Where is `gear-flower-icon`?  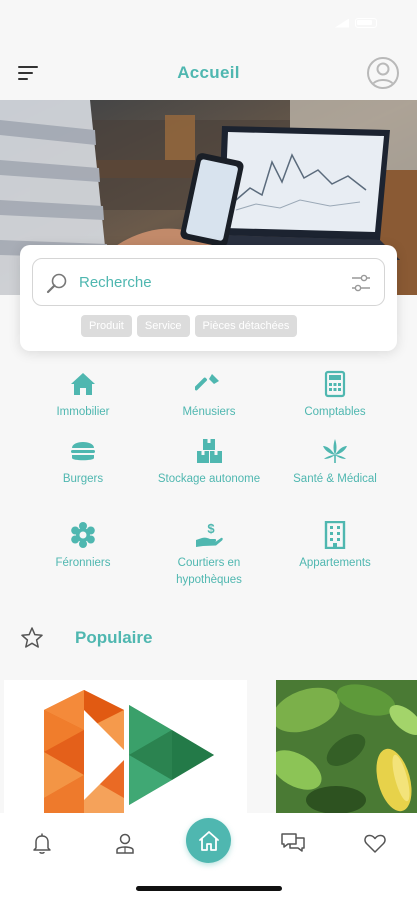
gear-flower-icon is located at coordinates (83, 535).